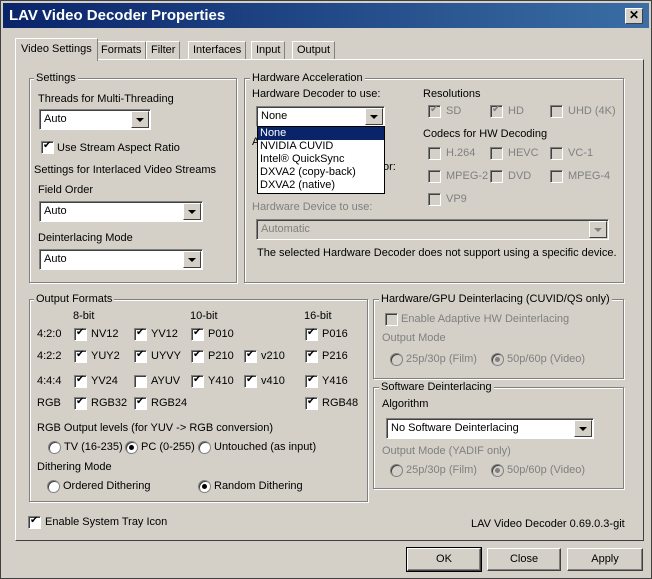 The image size is (652, 579). I want to click on fmt-yv24-checkbox, so click(80, 381).